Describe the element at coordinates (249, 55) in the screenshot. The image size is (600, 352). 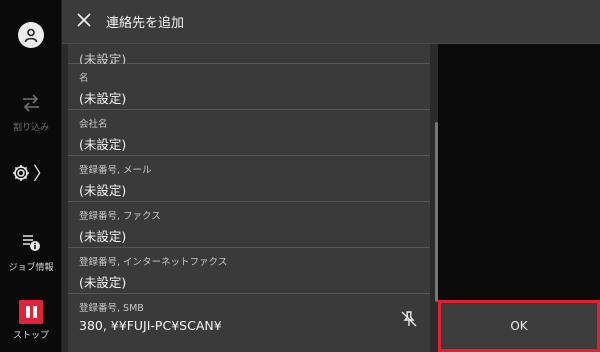
I see `field-row: (未設定)` at that location.